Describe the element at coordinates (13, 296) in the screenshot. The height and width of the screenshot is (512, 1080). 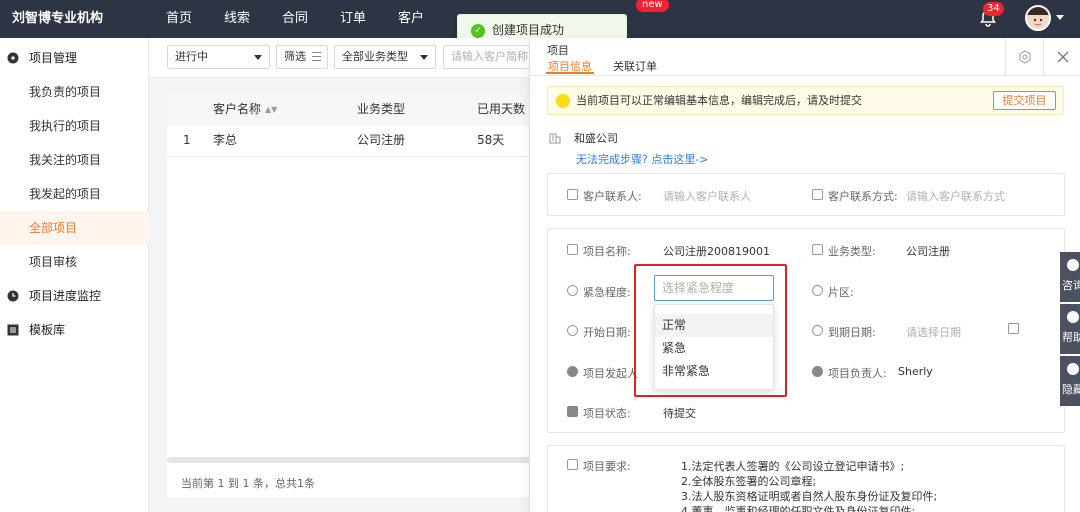
I see `clock-icon` at that location.